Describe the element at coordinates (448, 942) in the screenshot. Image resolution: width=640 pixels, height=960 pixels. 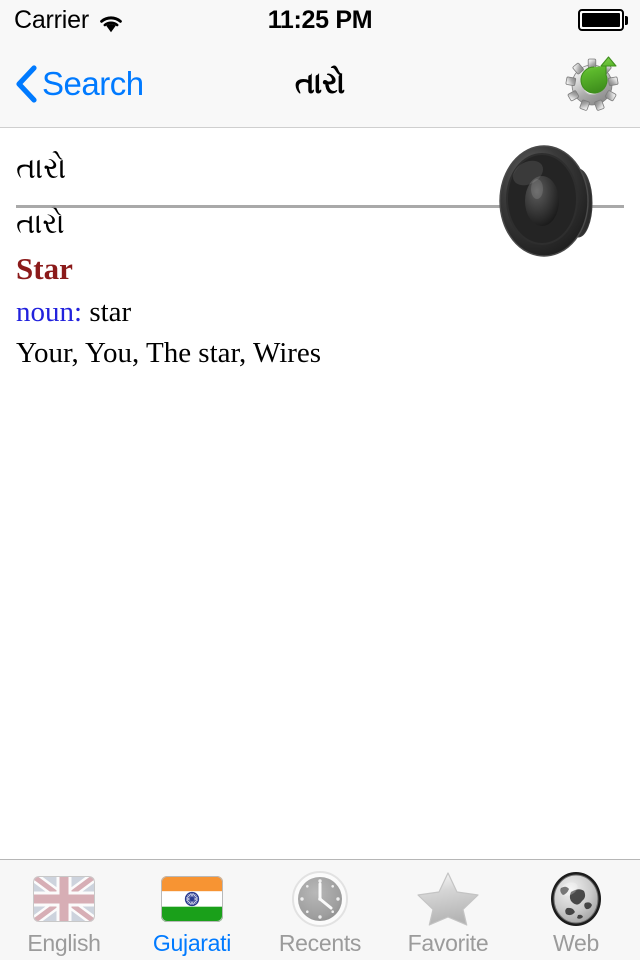
I see `tab-favorite-label: Favorite` at that location.